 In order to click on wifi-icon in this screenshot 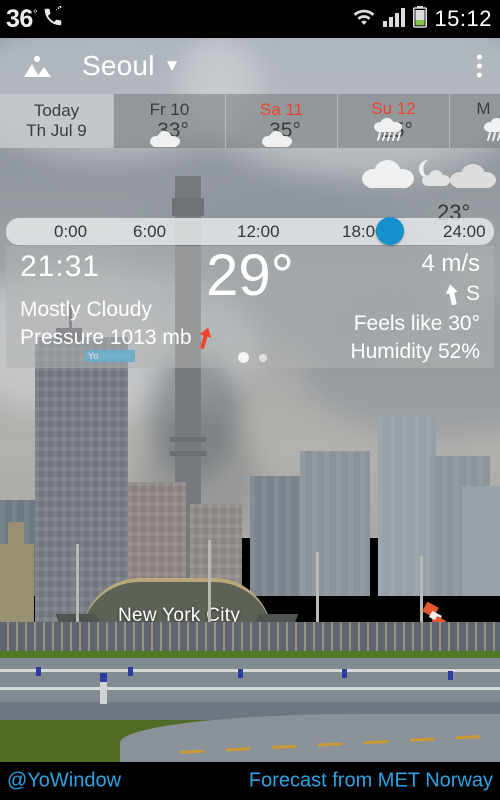, I will do `click(364, 19)`.